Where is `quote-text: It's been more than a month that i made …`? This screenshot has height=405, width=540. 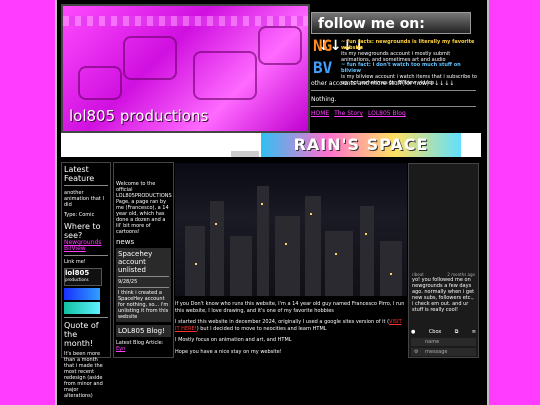
quote-text: It's been more than a month that i made … is located at coordinates (83, 375).